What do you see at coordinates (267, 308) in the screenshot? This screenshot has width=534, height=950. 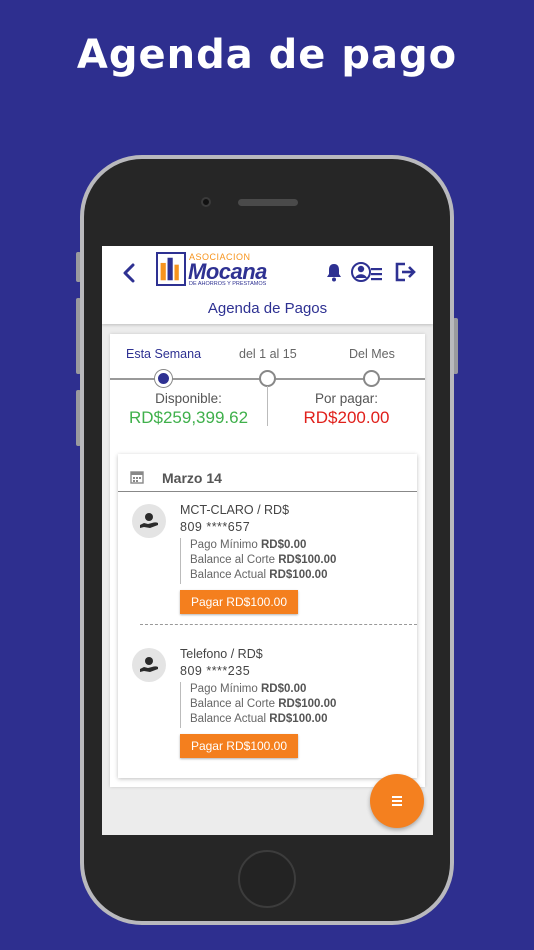 I see `page-title: Agenda de Pagos` at bounding box center [267, 308].